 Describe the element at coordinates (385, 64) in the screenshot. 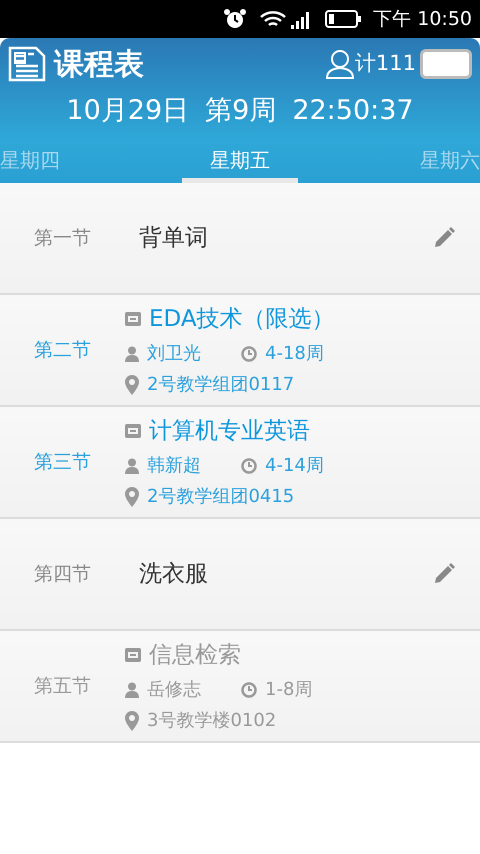

I see `user-name: 计111` at that location.